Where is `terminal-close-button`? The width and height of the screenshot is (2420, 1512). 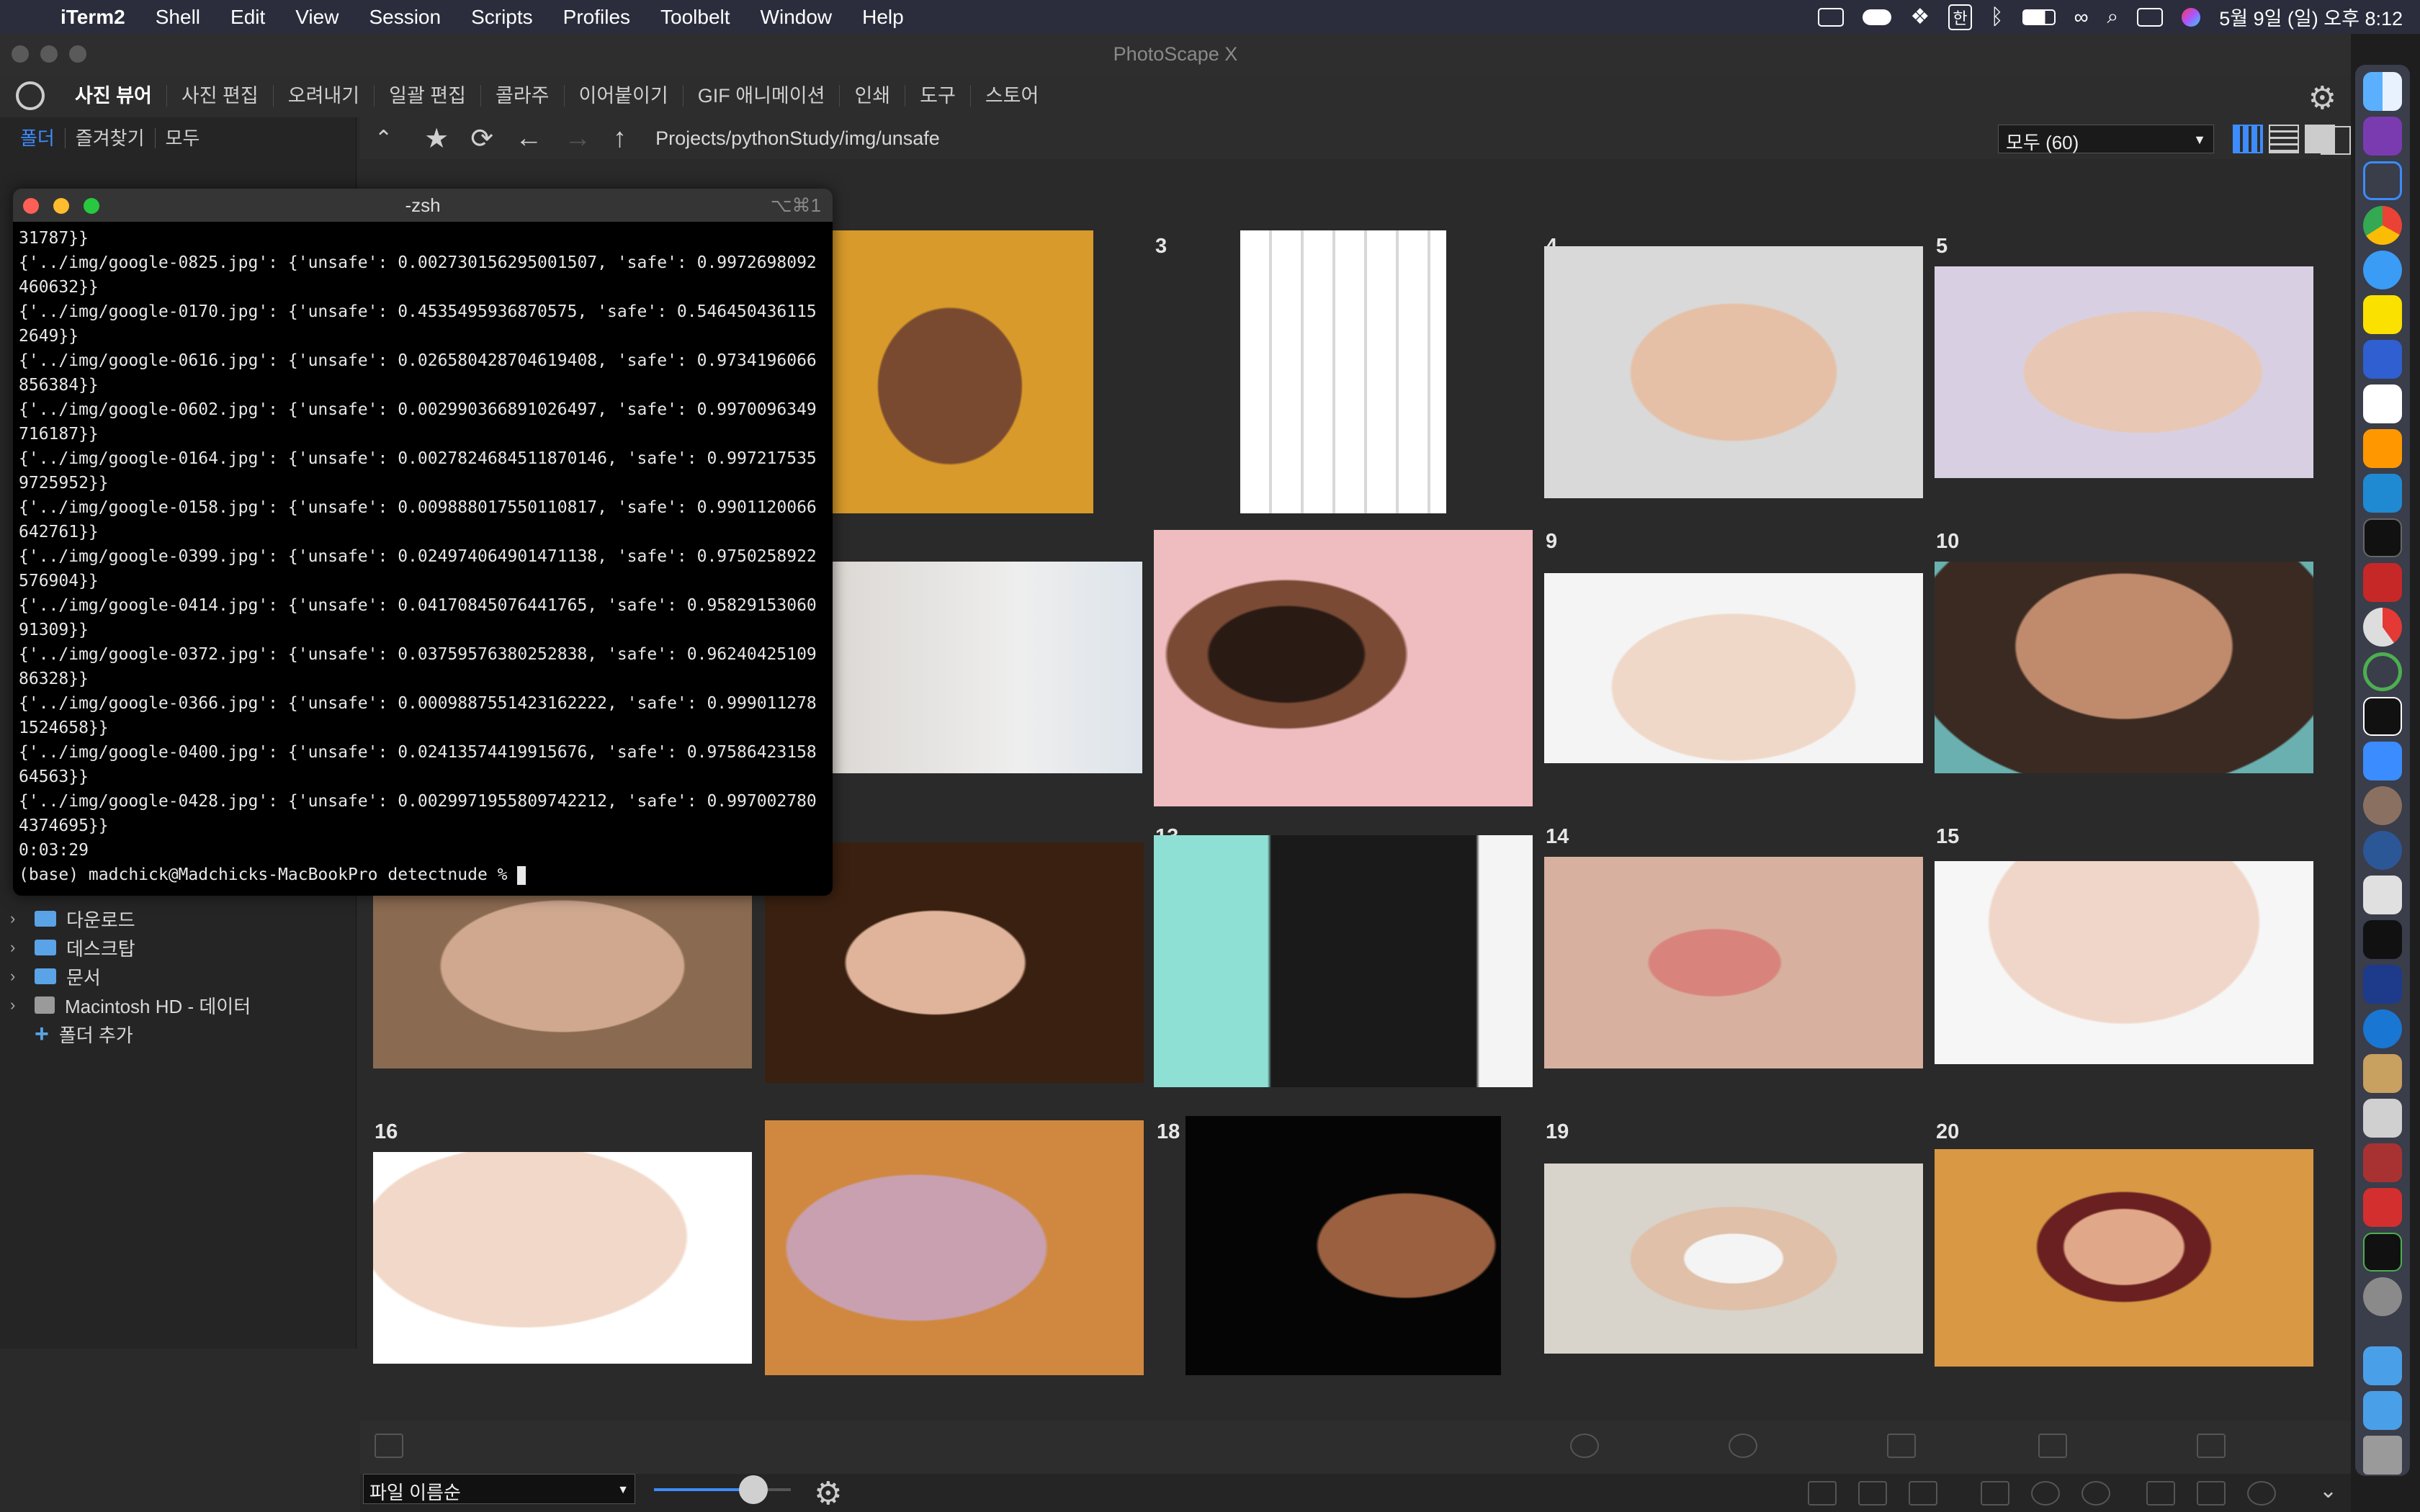
terminal-close-button is located at coordinates (31, 206).